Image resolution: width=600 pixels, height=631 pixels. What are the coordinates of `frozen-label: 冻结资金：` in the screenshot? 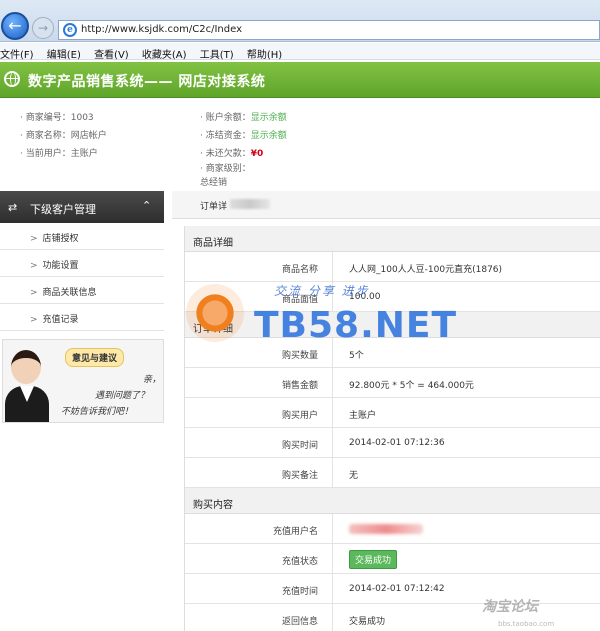 It's located at (225, 136).